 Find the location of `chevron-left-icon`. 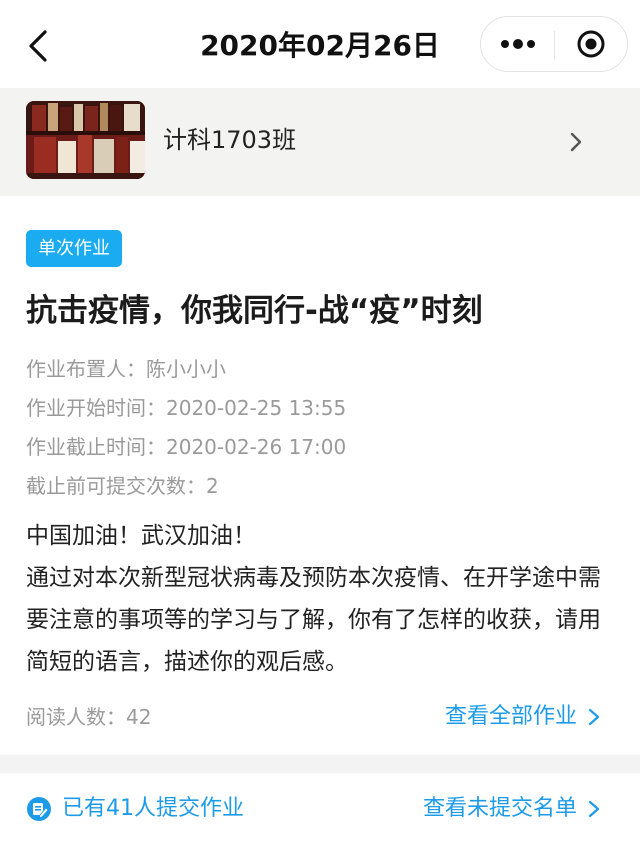

chevron-left-icon is located at coordinates (38, 46).